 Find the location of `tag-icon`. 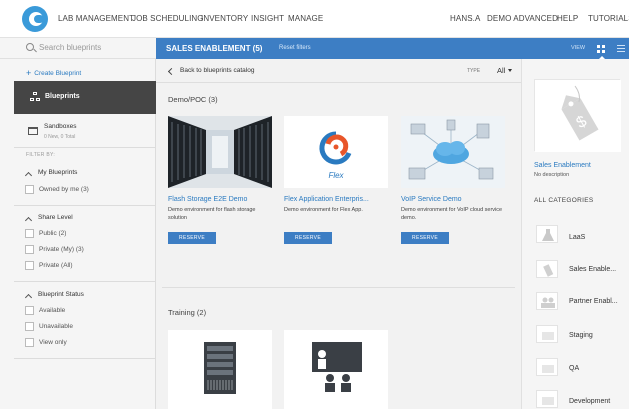

tag-icon is located at coordinates (547, 269).